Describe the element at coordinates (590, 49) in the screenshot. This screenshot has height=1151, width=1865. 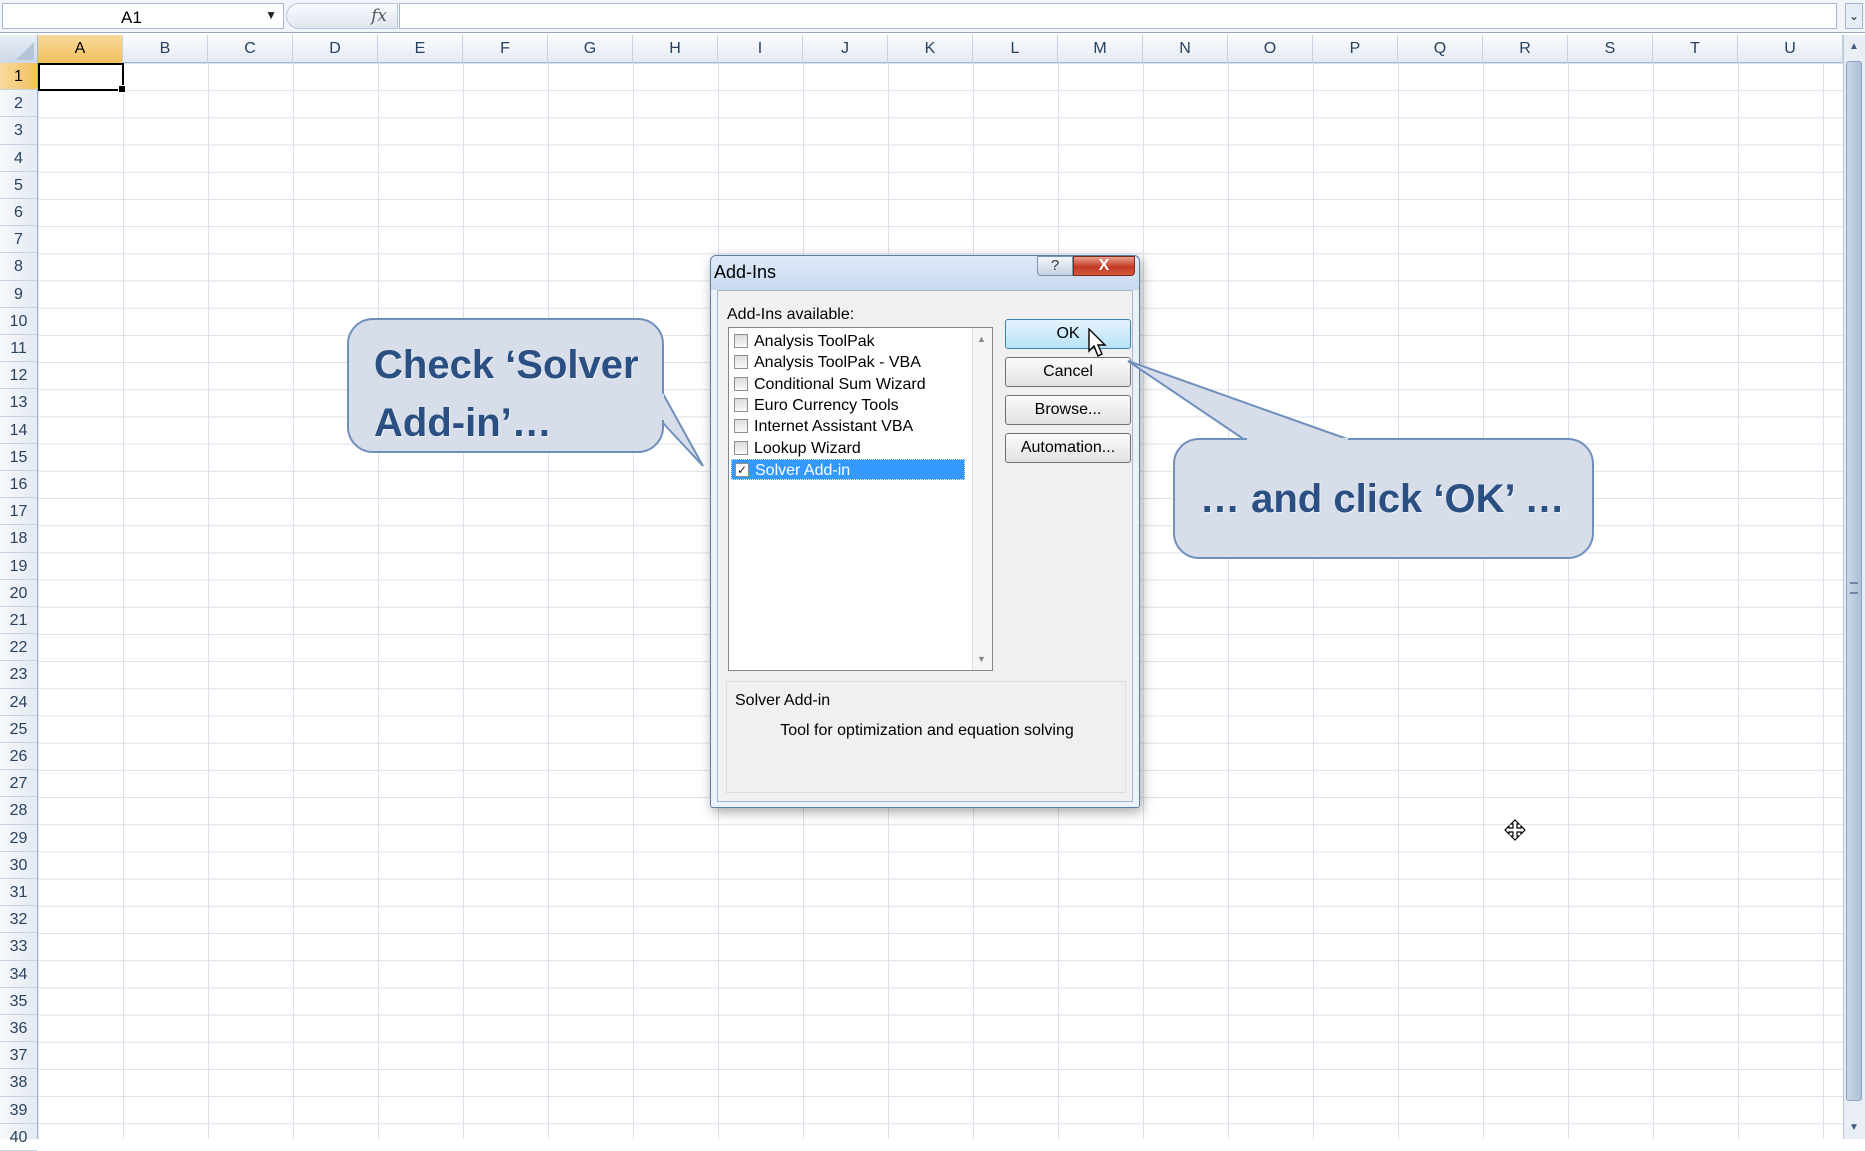
I see `column-header-g: G` at that location.